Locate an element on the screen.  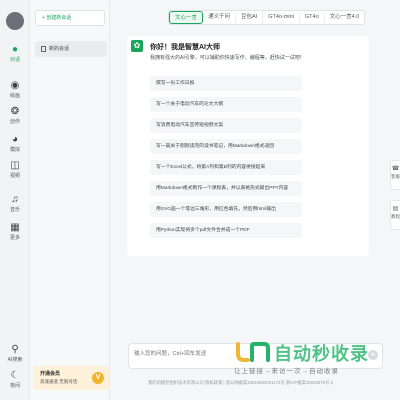
side-button-label: 教程 is located at coordinates (395, 216).